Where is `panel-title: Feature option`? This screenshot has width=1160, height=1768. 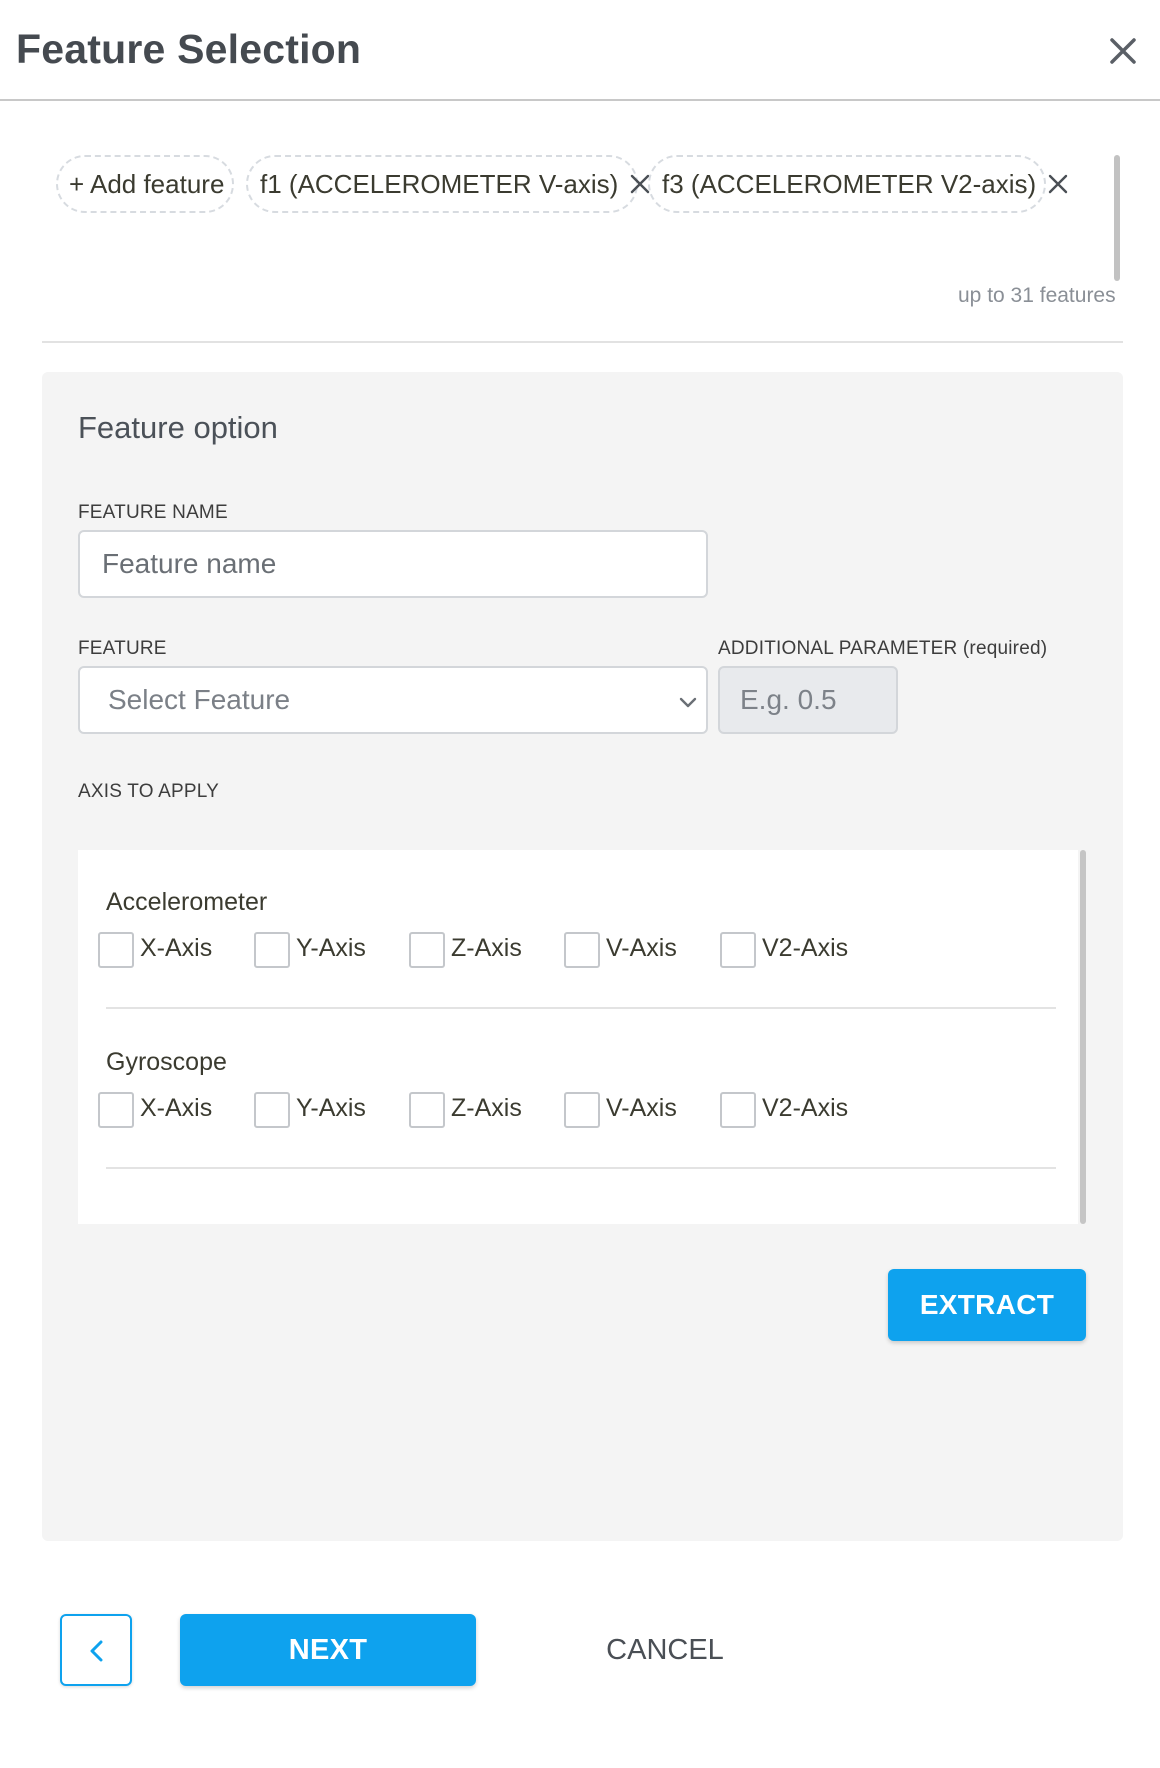
panel-title: Feature option is located at coordinates (178, 427).